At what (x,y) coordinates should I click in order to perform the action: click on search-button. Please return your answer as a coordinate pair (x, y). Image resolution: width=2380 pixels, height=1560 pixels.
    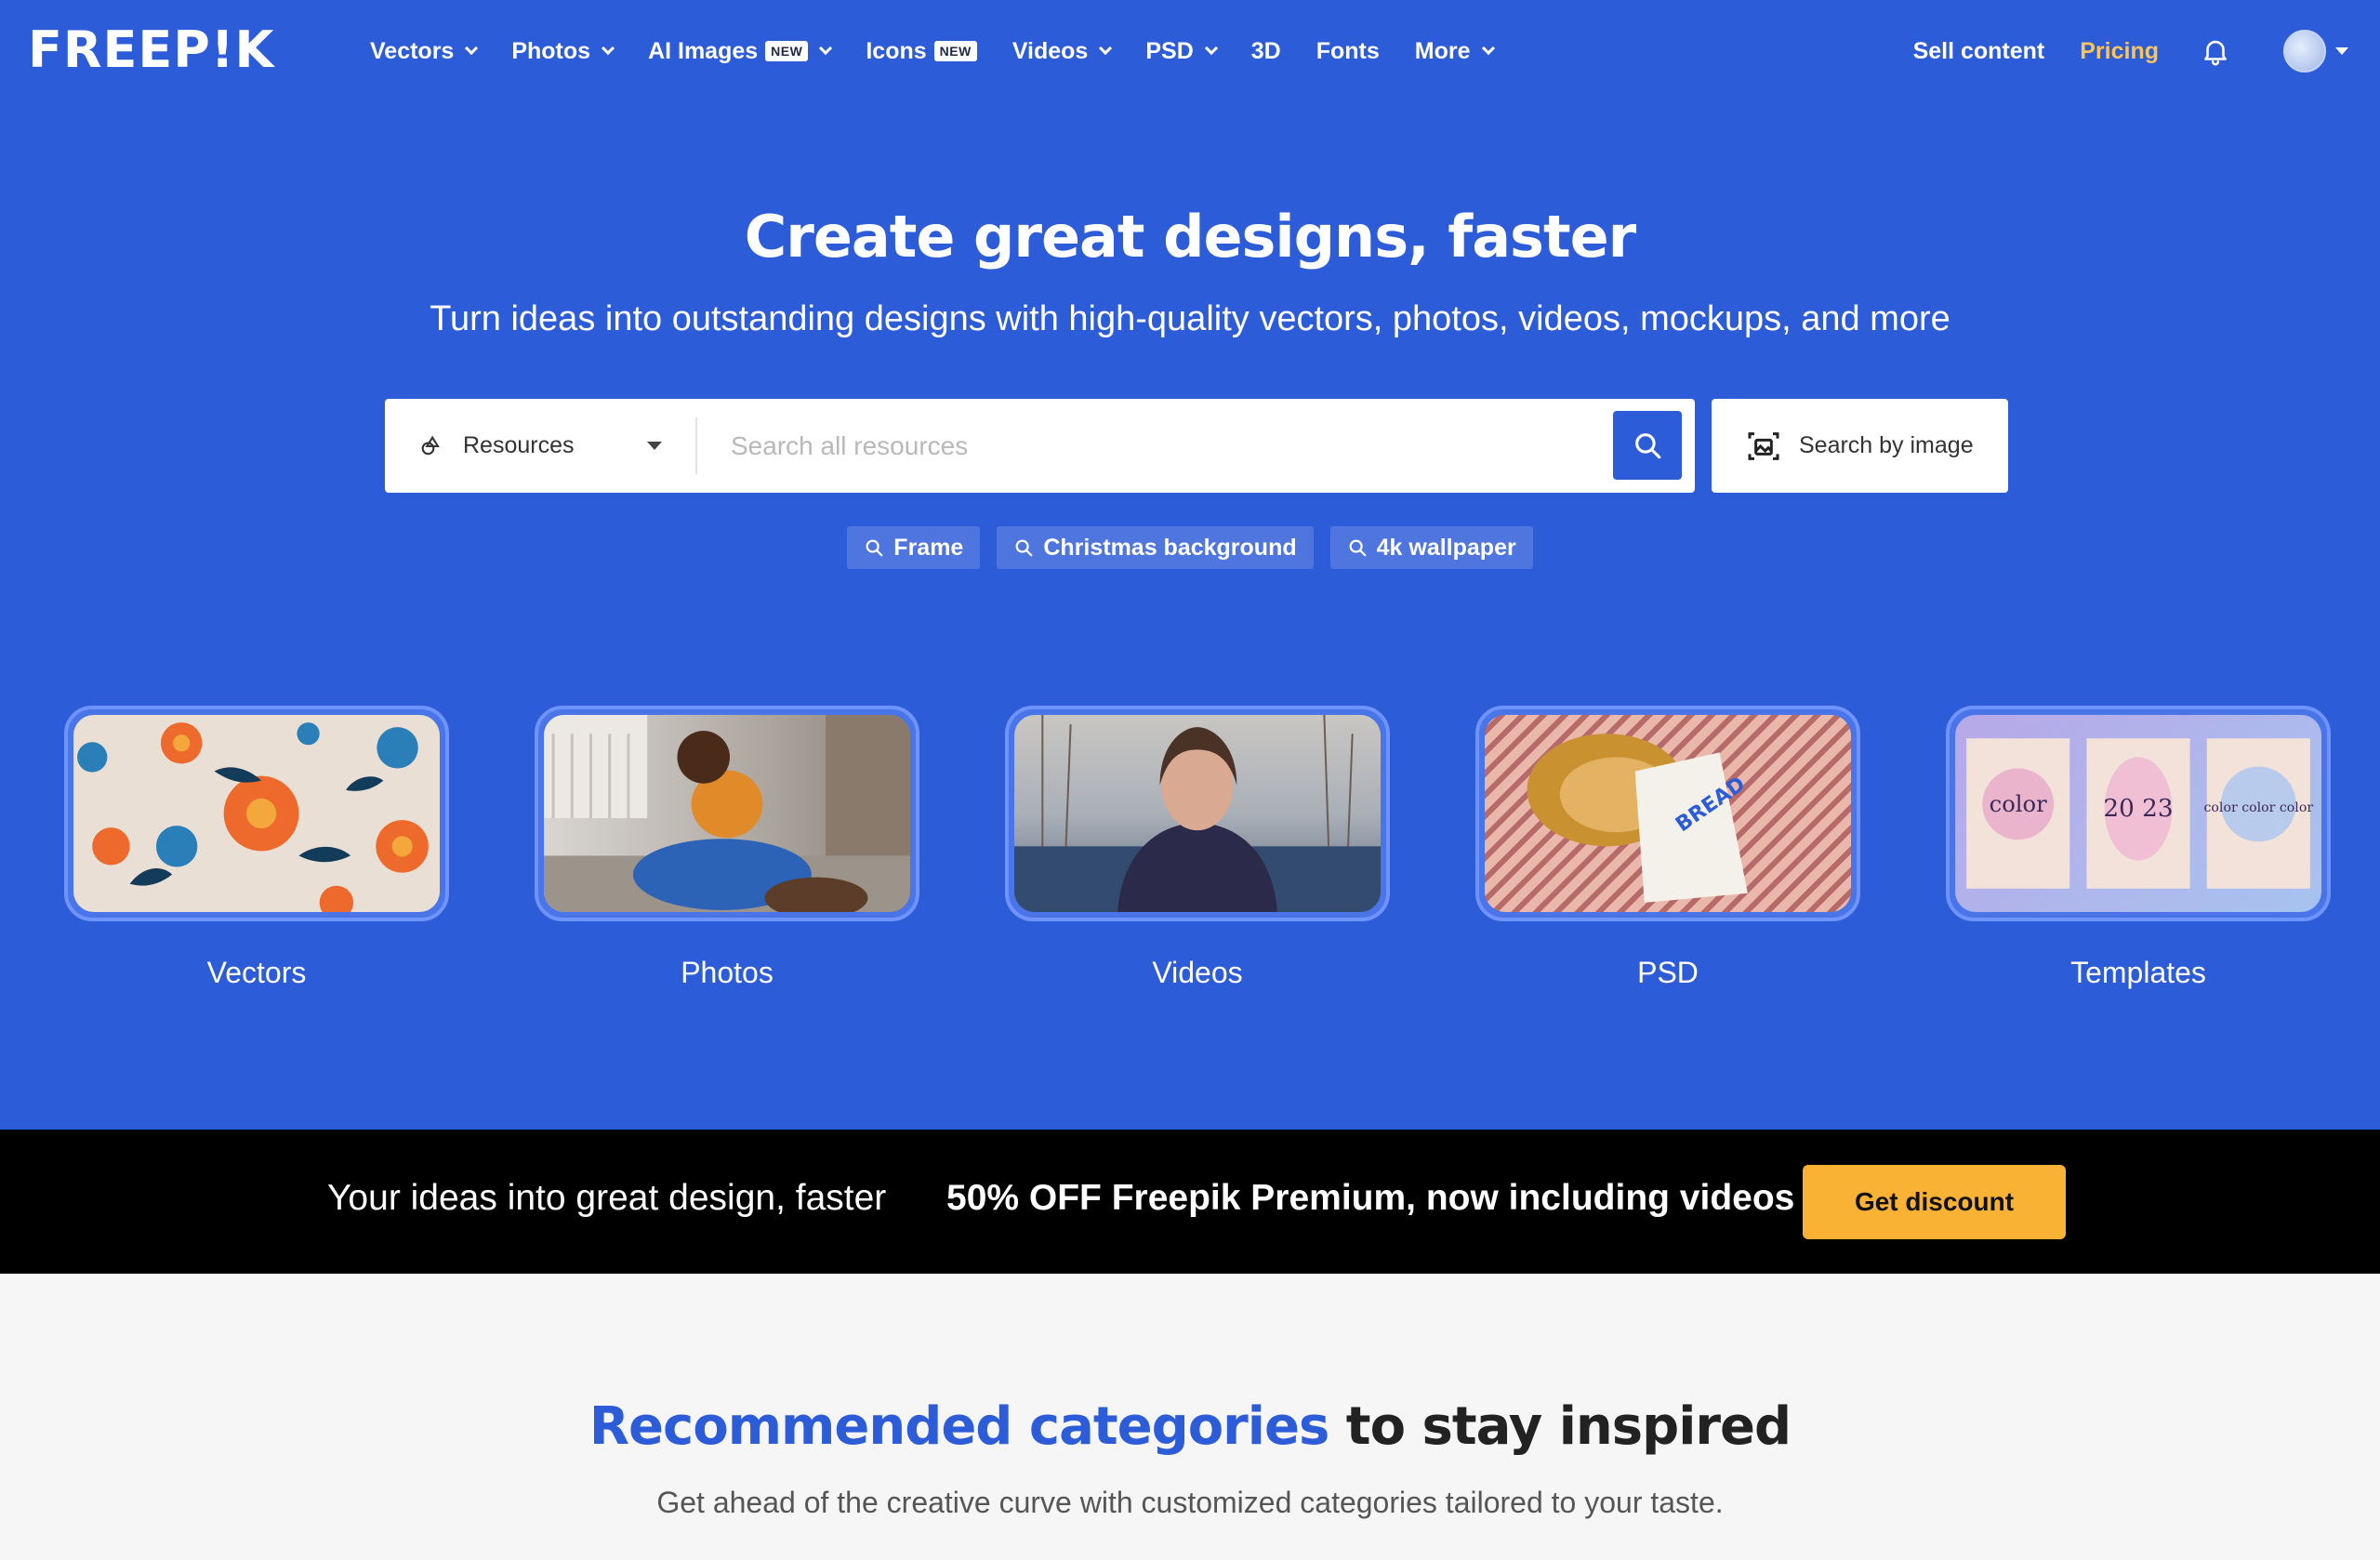
    Looking at the image, I should click on (1647, 445).